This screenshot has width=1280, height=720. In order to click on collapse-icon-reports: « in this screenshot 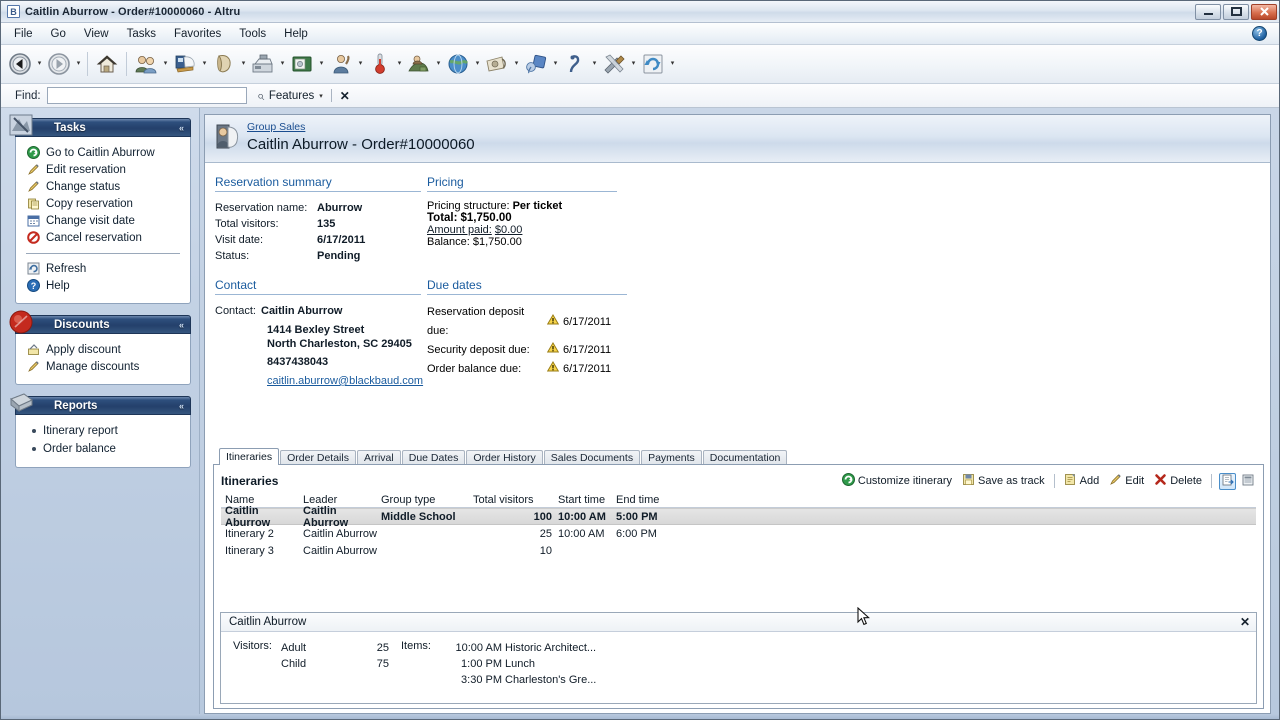, I will do `click(181, 405)`.